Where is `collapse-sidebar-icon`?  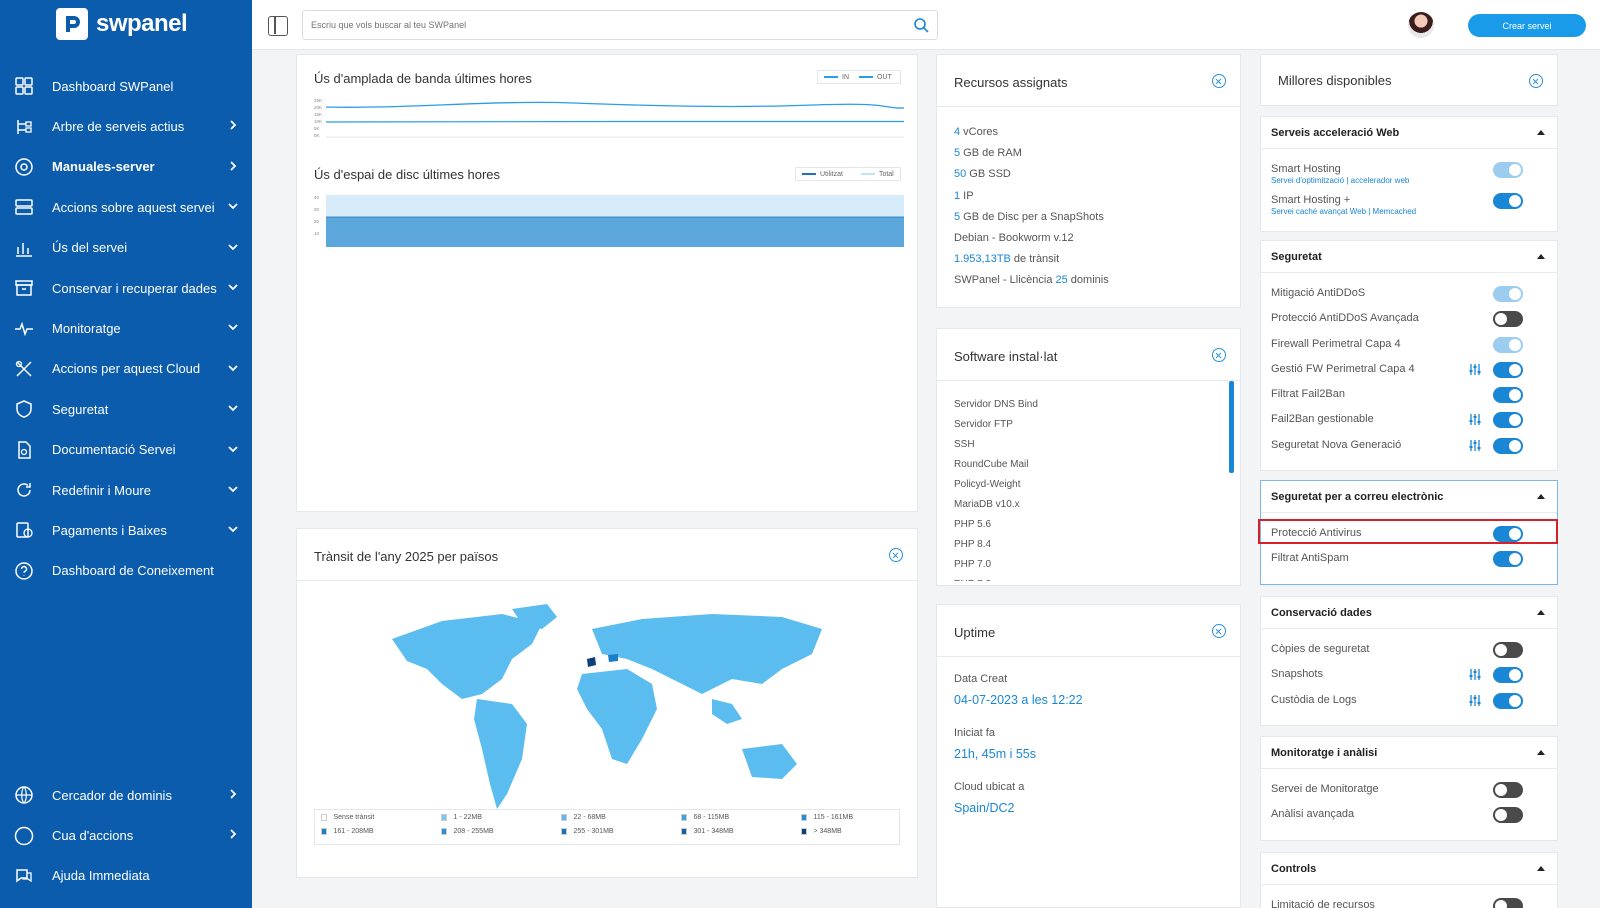 collapse-sidebar-icon is located at coordinates (278, 26).